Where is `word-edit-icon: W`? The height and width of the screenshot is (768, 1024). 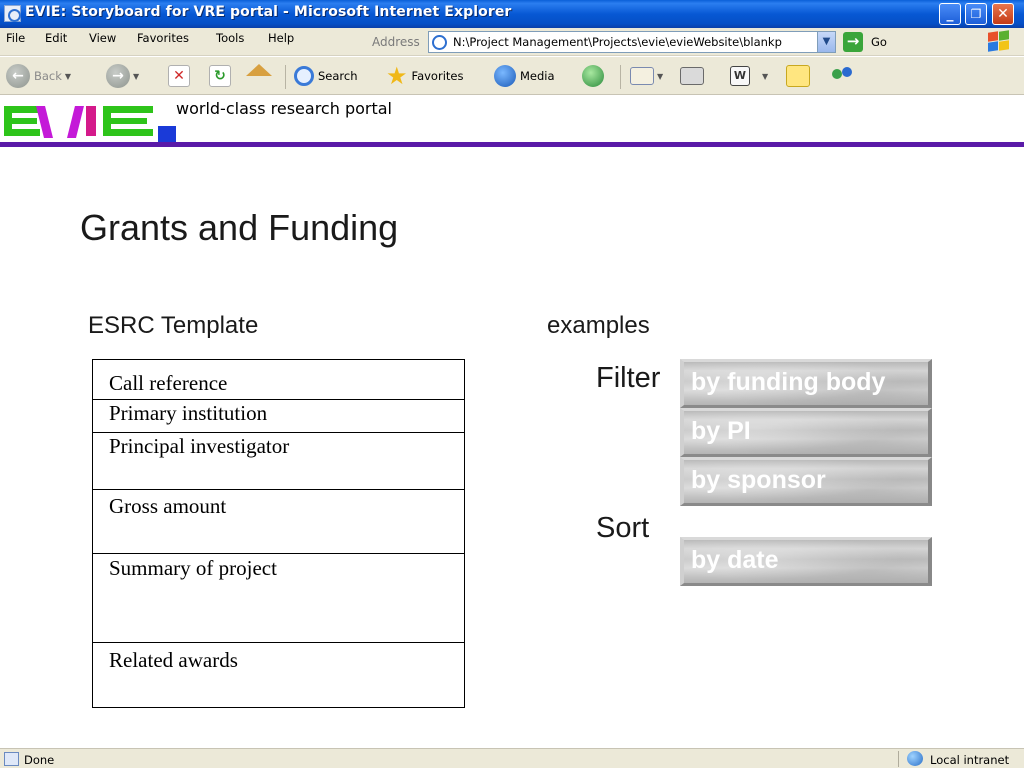
word-edit-icon: W is located at coordinates (740, 76).